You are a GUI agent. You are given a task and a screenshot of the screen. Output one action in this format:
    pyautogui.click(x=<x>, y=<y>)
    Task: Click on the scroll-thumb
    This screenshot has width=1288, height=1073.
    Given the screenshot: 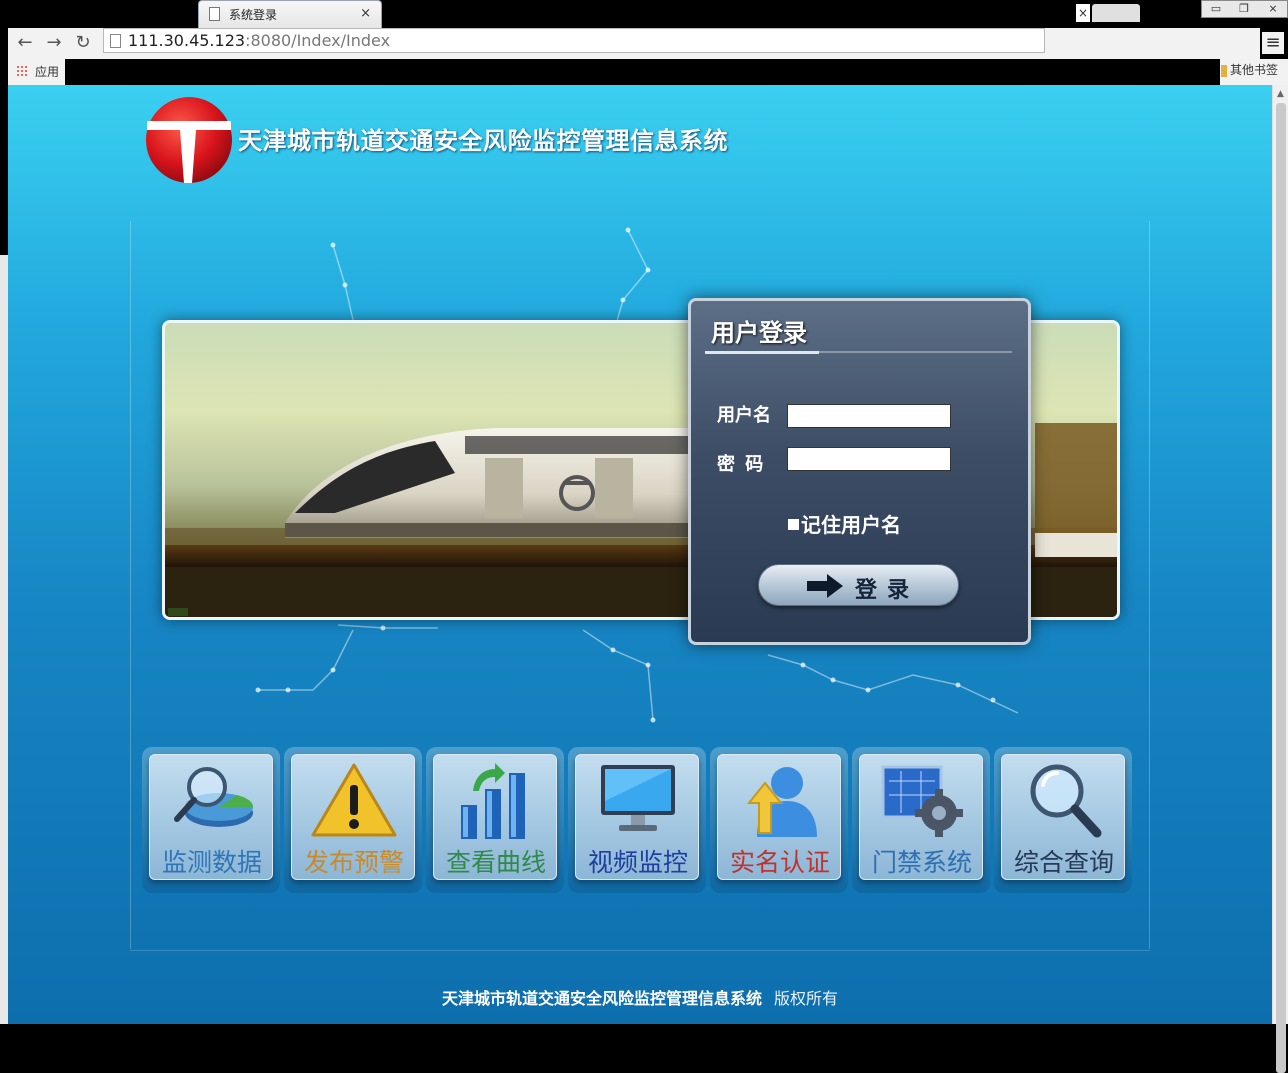 What is the action you would take?
    pyautogui.click(x=1281, y=588)
    